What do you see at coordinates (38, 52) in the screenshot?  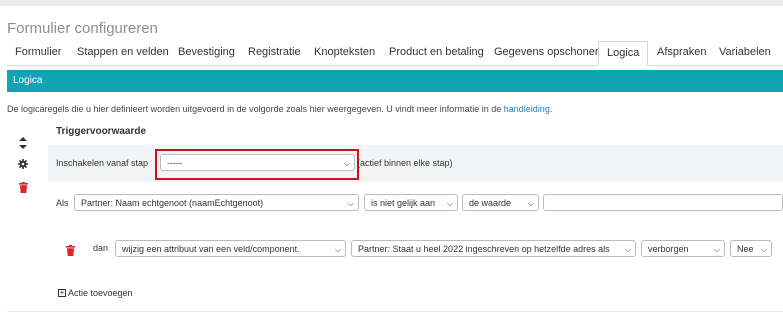 I see `tab-formulier: Formulier` at bounding box center [38, 52].